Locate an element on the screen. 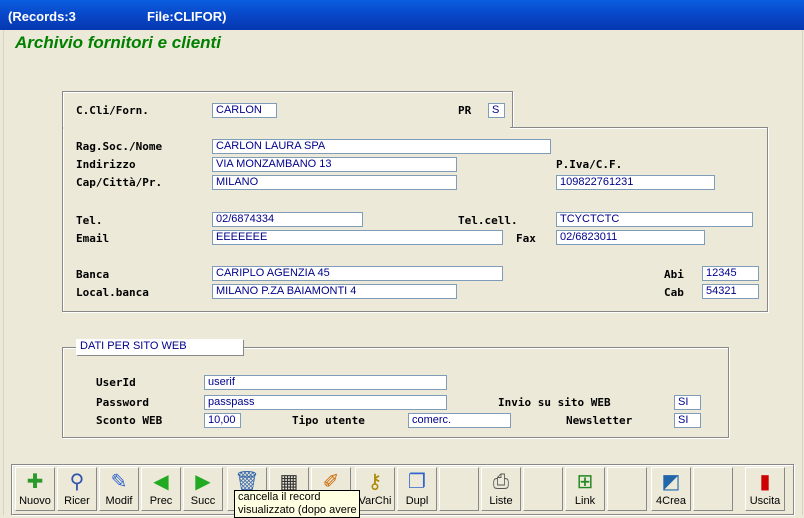 The image size is (804, 518). tooltip-line-1: cancella il record is located at coordinates (279, 497).